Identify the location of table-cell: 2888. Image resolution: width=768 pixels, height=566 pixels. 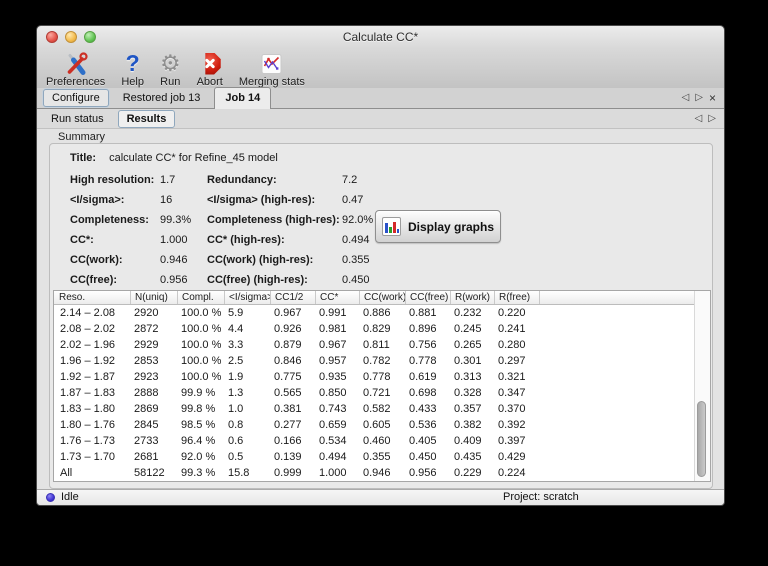
(146, 393).